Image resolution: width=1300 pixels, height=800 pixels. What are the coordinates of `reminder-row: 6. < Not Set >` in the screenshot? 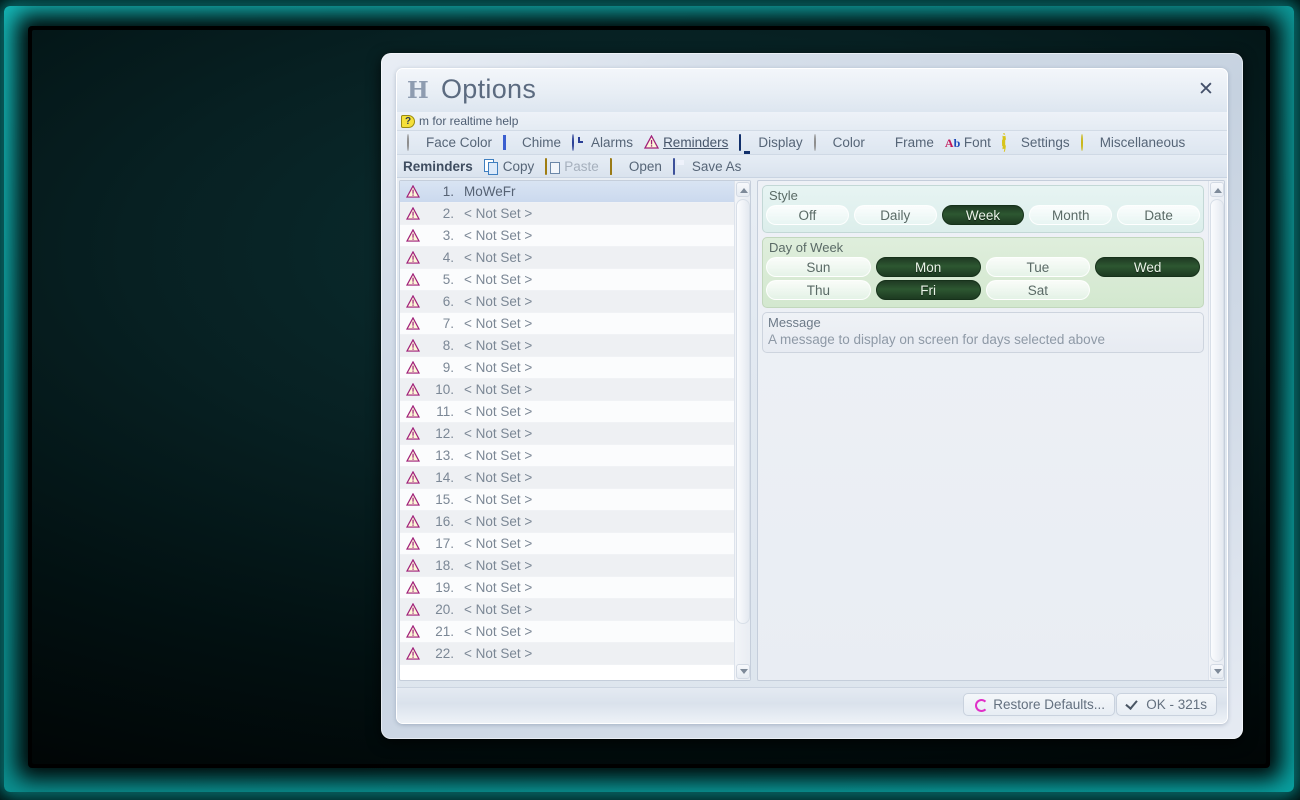 It's located at (567, 302).